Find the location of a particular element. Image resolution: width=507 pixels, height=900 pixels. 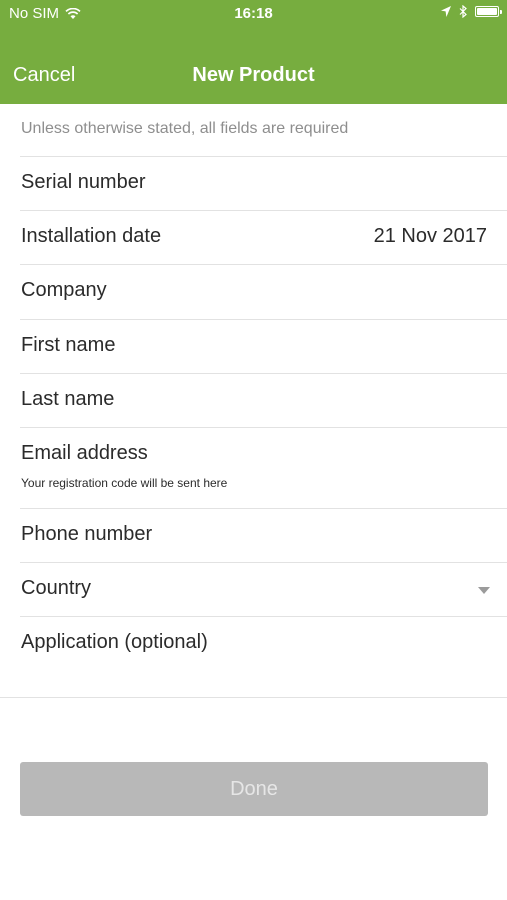

field-label: First name is located at coordinates (68, 345).